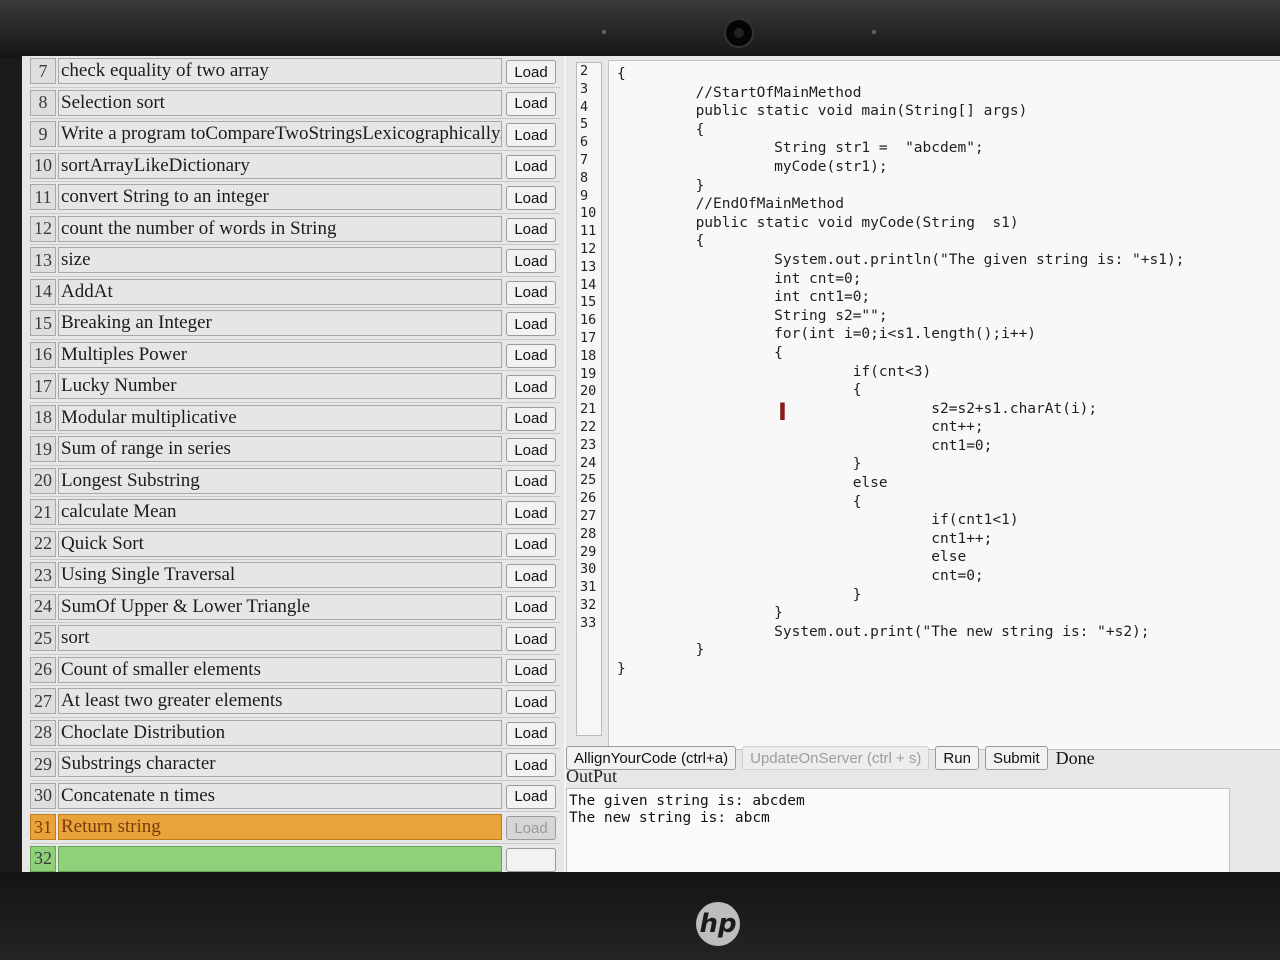  What do you see at coordinates (687, 801) in the screenshot?
I see `output-line: The given string is: abcdem` at bounding box center [687, 801].